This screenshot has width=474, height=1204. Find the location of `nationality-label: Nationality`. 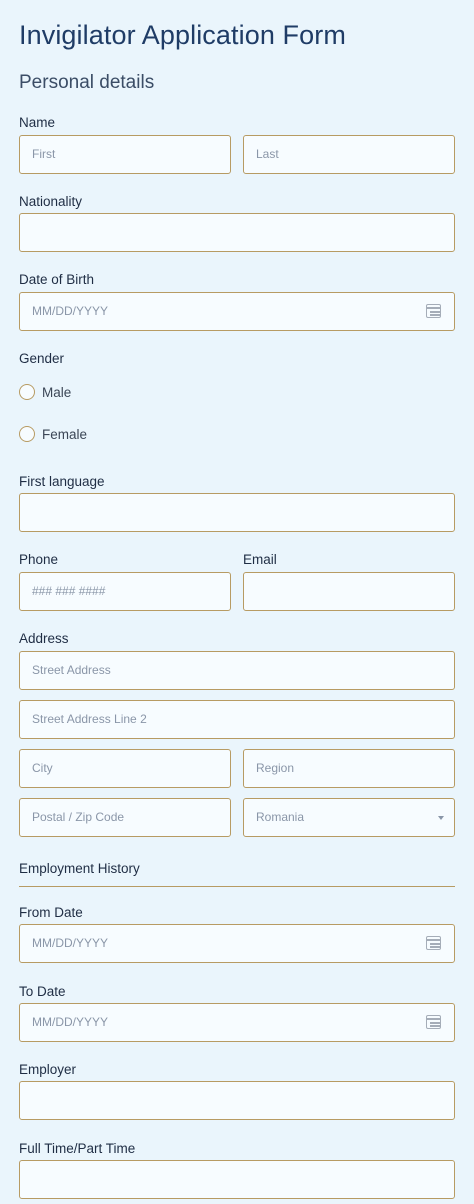

nationality-label: Nationality is located at coordinates (51, 201).